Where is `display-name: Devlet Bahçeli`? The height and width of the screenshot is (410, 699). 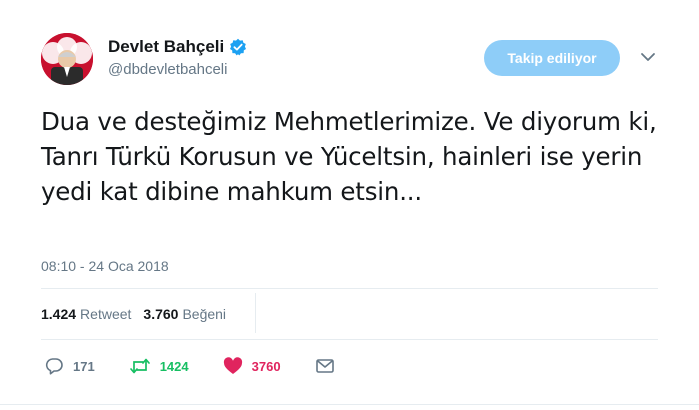 display-name: Devlet Bahçeli is located at coordinates (166, 47).